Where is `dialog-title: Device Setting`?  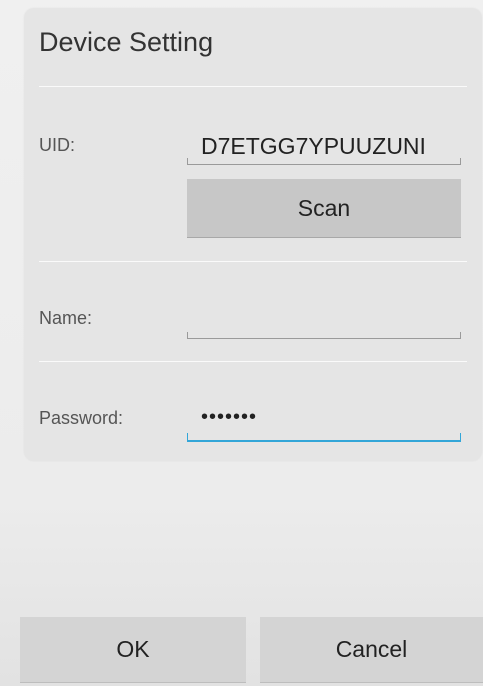 dialog-title: Device Setting is located at coordinates (126, 42).